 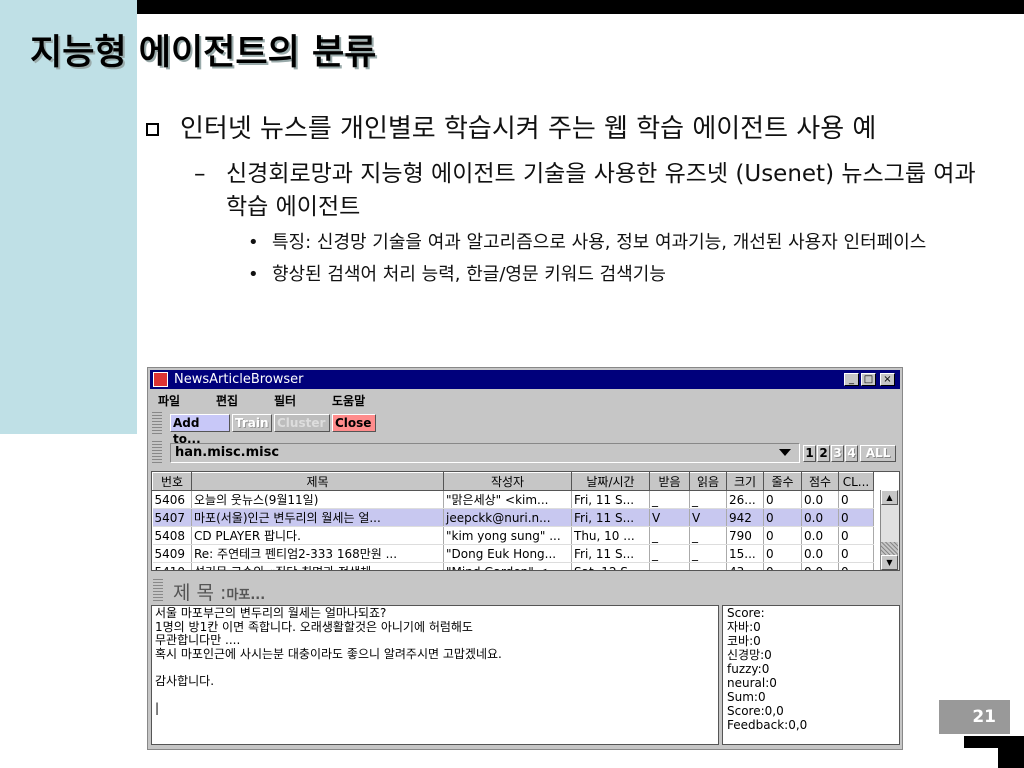 What do you see at coordinates (157, 452) in the screenshot?
I see `newsgroup-grip` at bounding box center [157, 452].